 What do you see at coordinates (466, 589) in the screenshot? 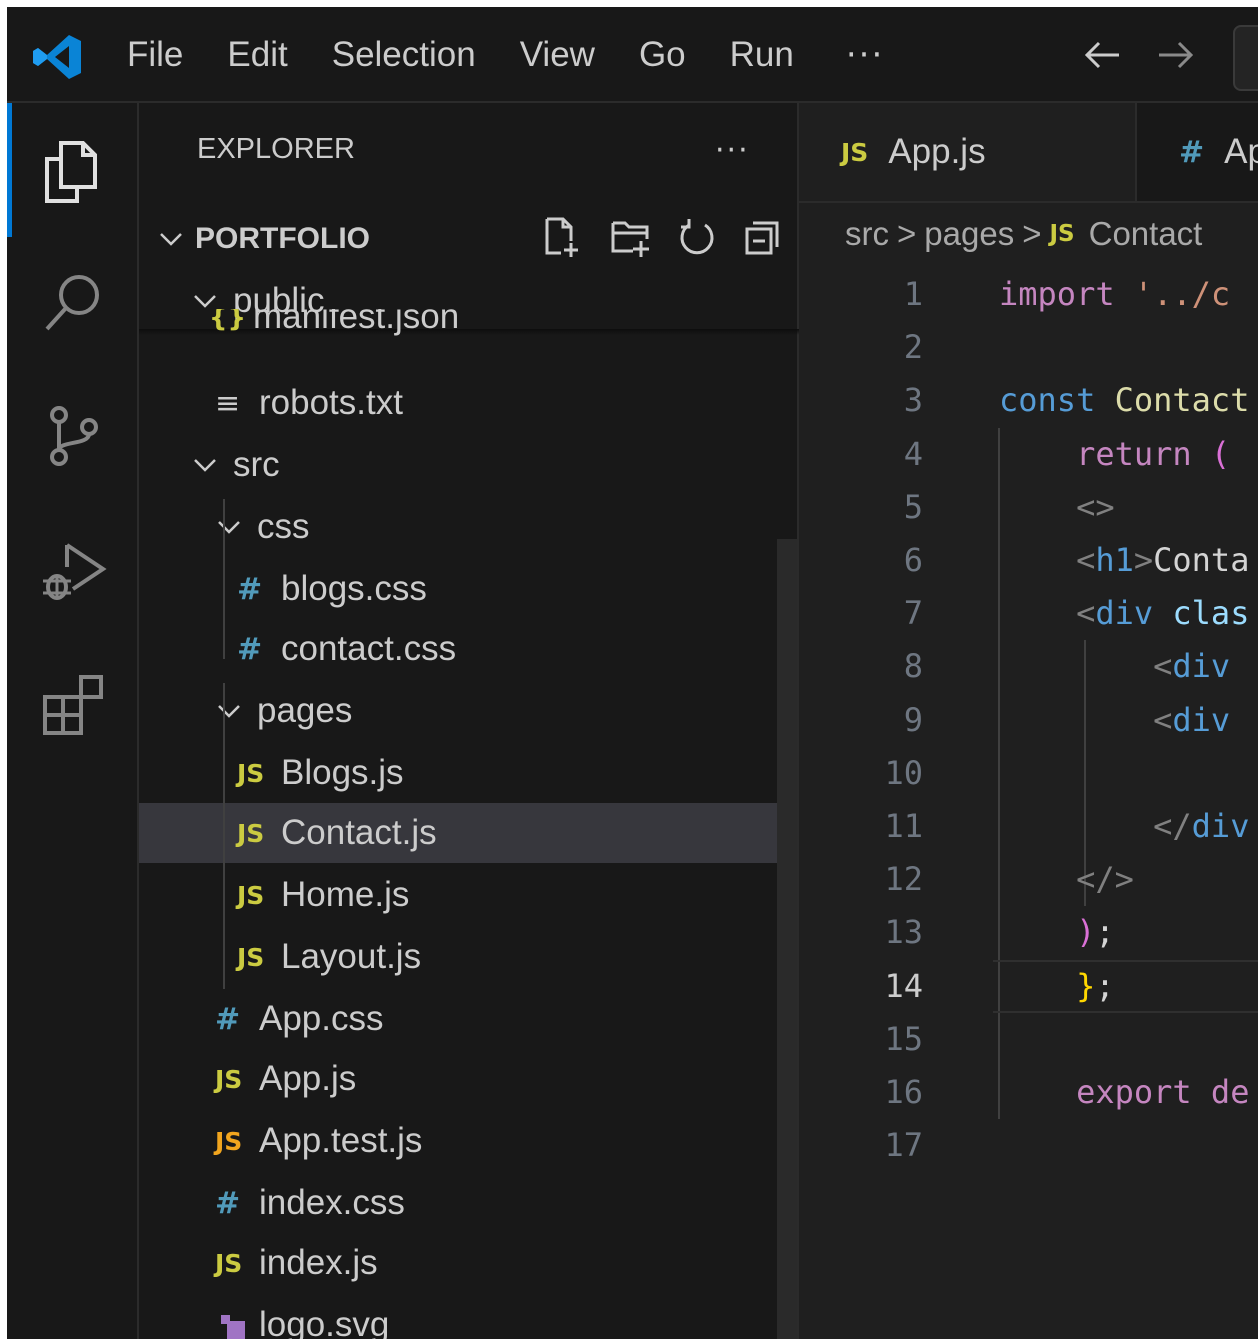
I see `file-row-blogs-css: # blogs.css` at bounding box center [466, 589].